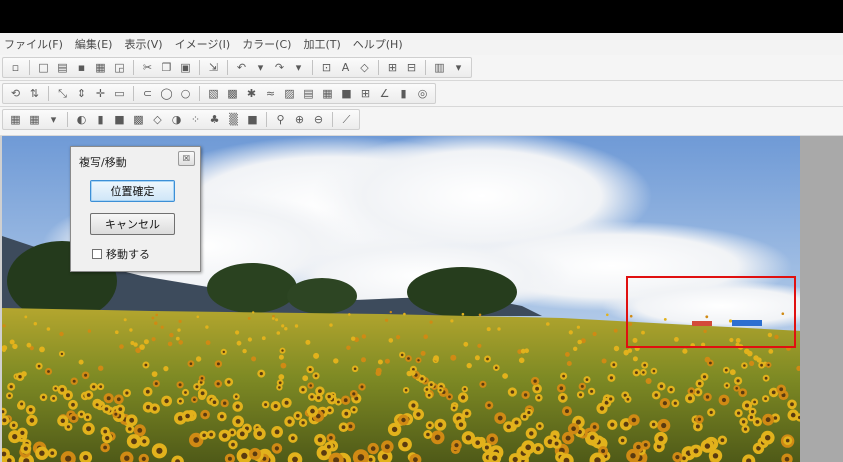 This screenshot has width=843, height=462. What do you see at coordinates (308, 93) in the screenshot?
I see `stamp-icon: ▤` at bounding box center [308, 93].